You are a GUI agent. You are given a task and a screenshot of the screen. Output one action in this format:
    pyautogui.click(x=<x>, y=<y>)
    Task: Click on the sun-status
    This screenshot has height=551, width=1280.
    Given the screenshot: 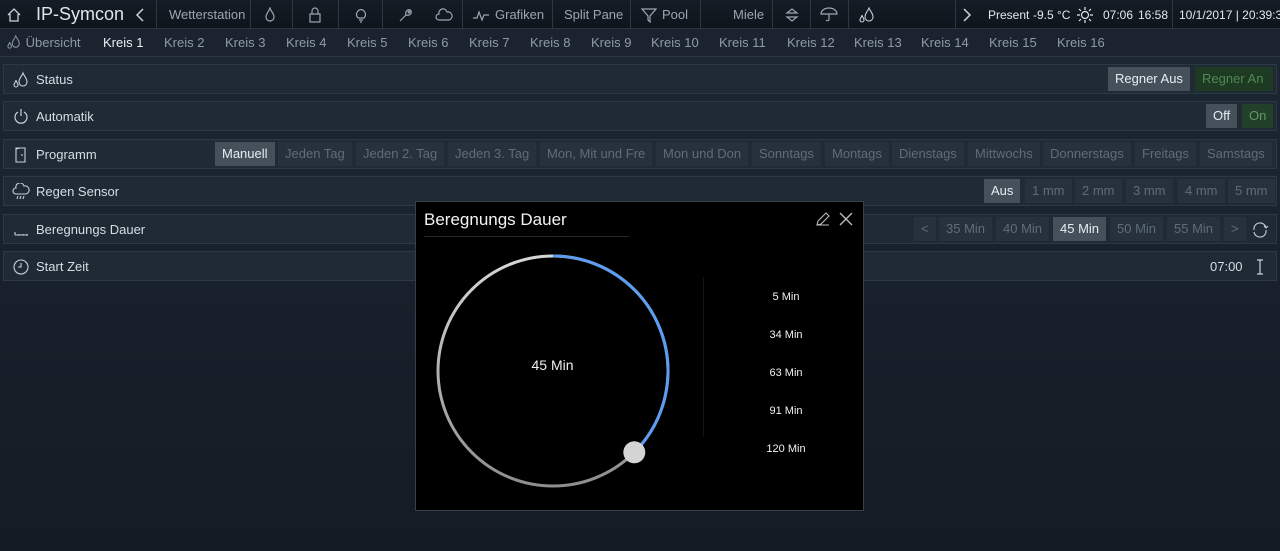 What is the action you would take?
    pyautogui.click(x=1085, y=14)
    